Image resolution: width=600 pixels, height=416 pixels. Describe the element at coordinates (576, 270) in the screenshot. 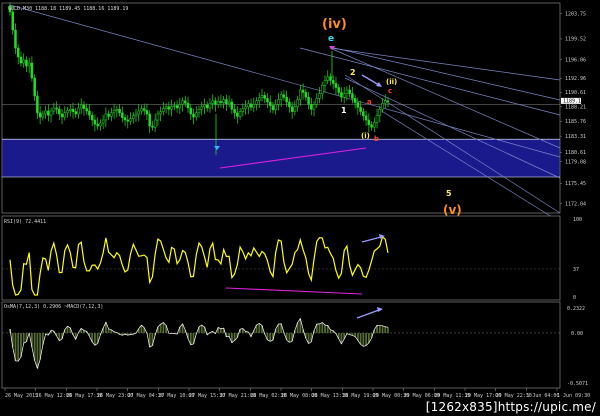

I see `rsi-level-label: 37` at that location.